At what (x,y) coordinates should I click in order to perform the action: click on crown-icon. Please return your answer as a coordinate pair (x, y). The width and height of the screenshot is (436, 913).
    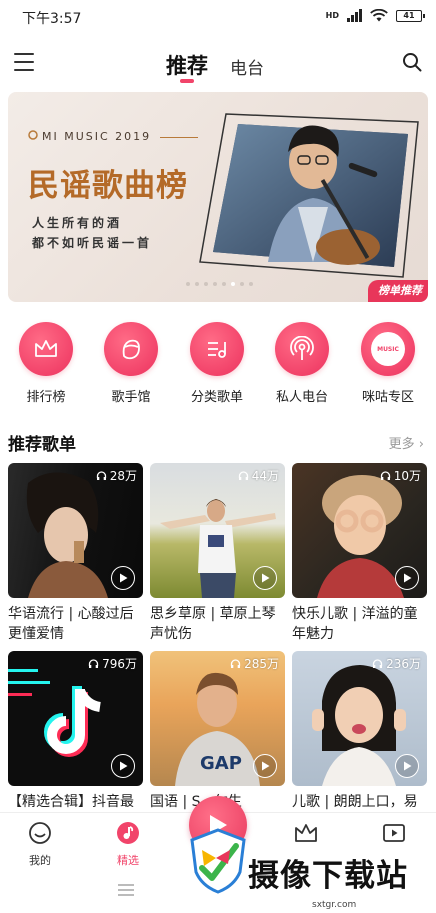
    Looking at the image, I should click on (46, 349).